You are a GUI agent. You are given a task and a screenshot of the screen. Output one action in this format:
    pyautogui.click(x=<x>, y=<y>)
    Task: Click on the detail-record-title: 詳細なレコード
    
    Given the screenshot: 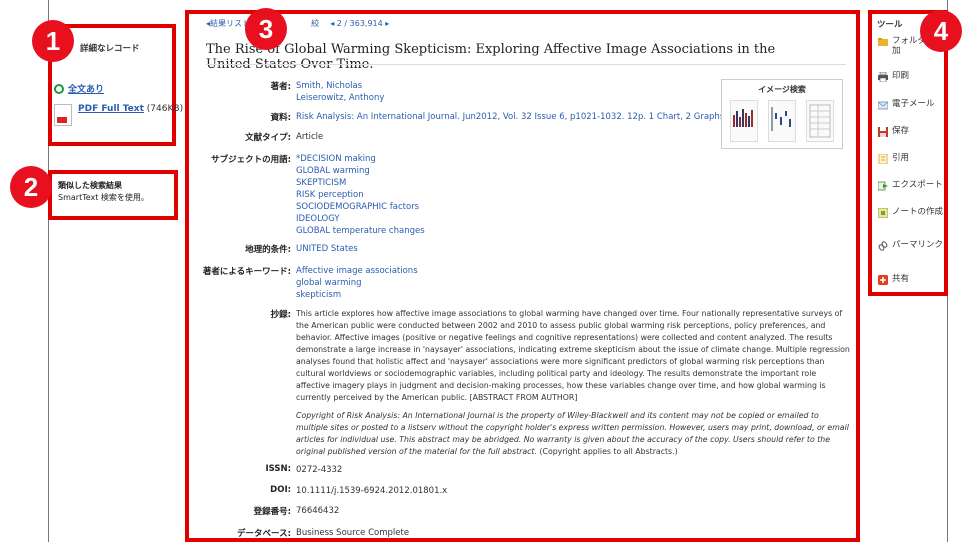 What is the action you would take?
    pyautogui.click(x=110, y=49)
    